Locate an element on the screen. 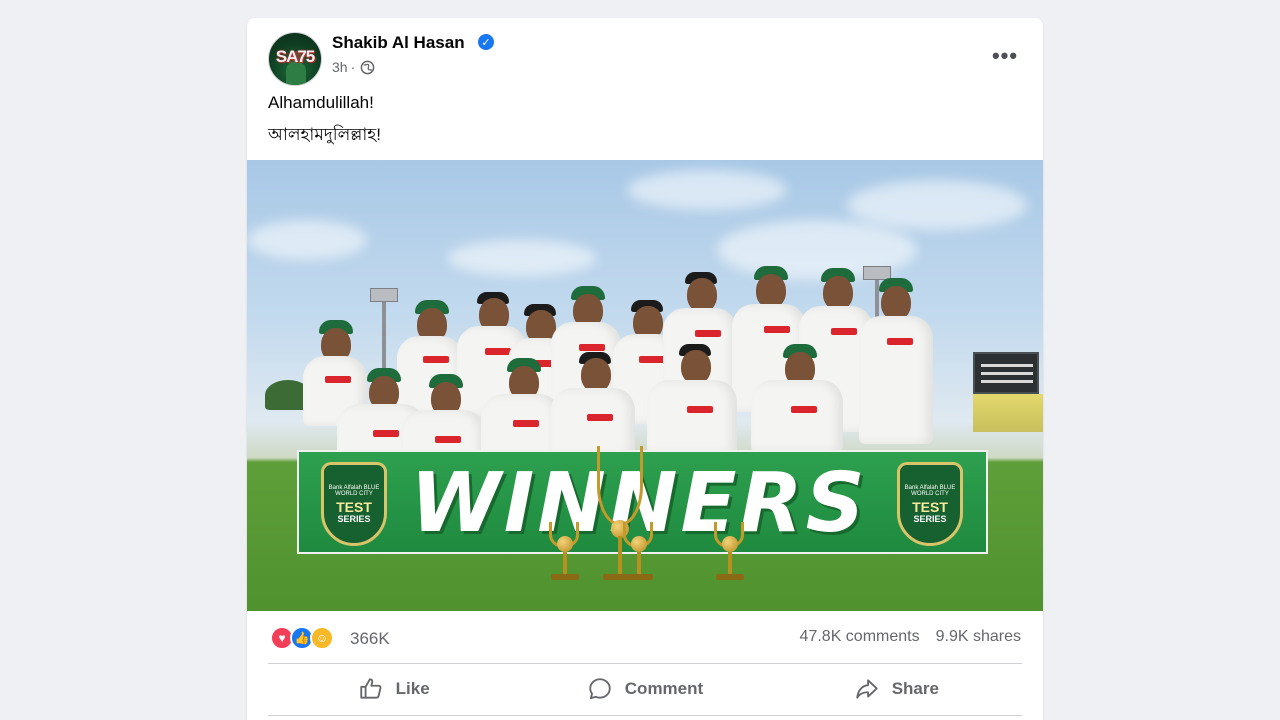 Image resolution: width=1280 pixels, height=720 pixels. comments-count: 47.8K comments is located at coordinates (860, 637).